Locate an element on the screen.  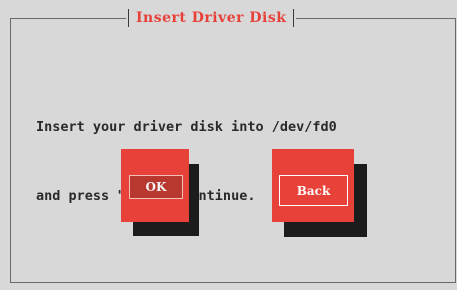
dialog-title-bar: Insert Driver Disk is located at coordinates (211, 18).